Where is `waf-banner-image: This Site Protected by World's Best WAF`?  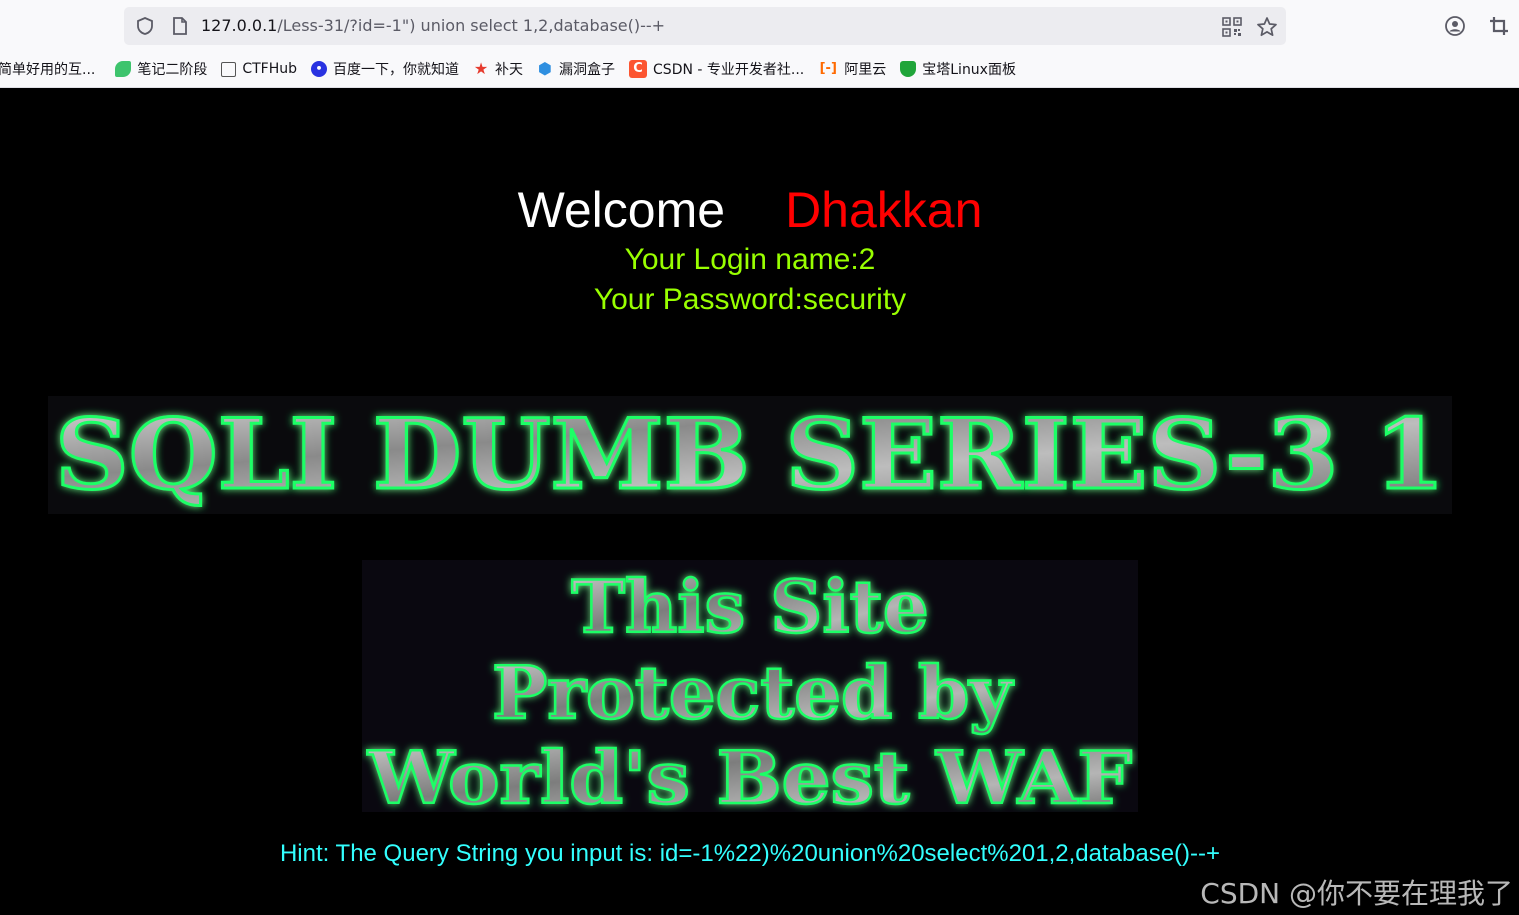
waf-banner-image: This Site Protected by World's Best WAF is located at coordinates (750, 690).